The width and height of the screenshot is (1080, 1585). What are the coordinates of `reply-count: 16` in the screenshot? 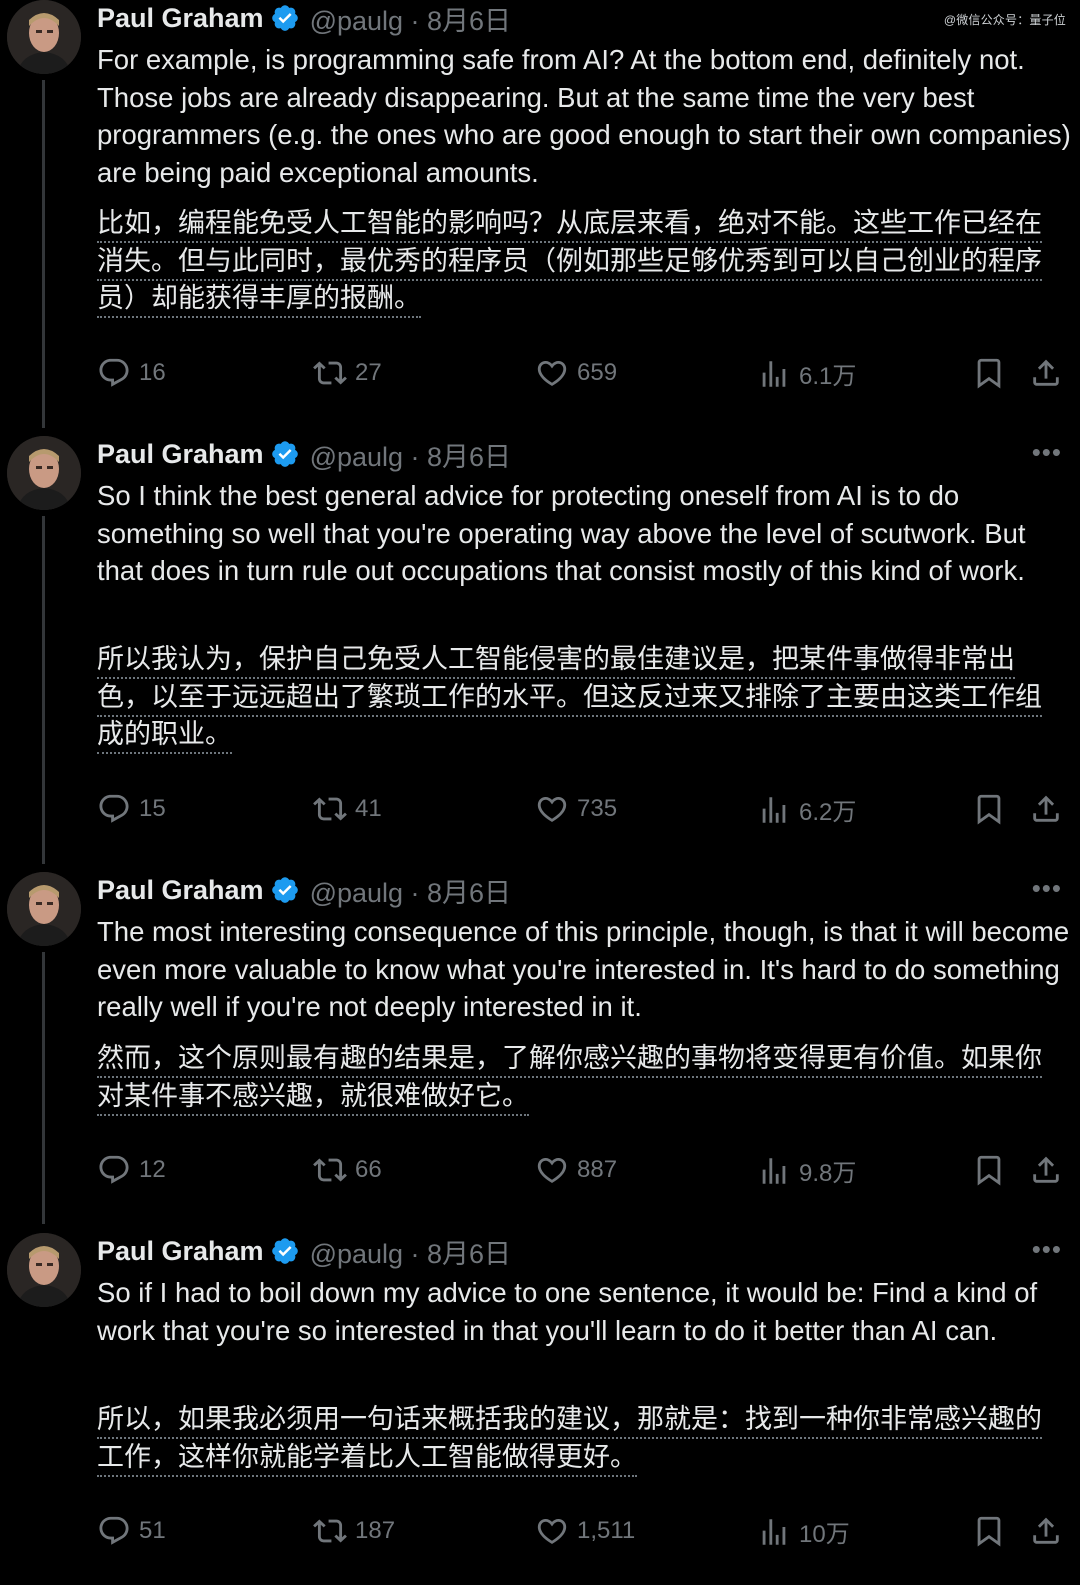 It's located at (152, 372).